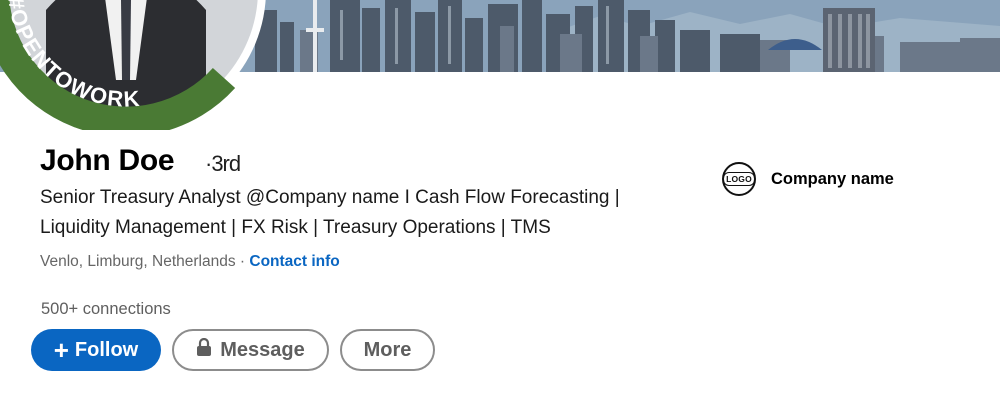 This screenshot has height=400, width=1000. I want to click on profile-avatar: #OPENTOWORK, so click(133, 65).